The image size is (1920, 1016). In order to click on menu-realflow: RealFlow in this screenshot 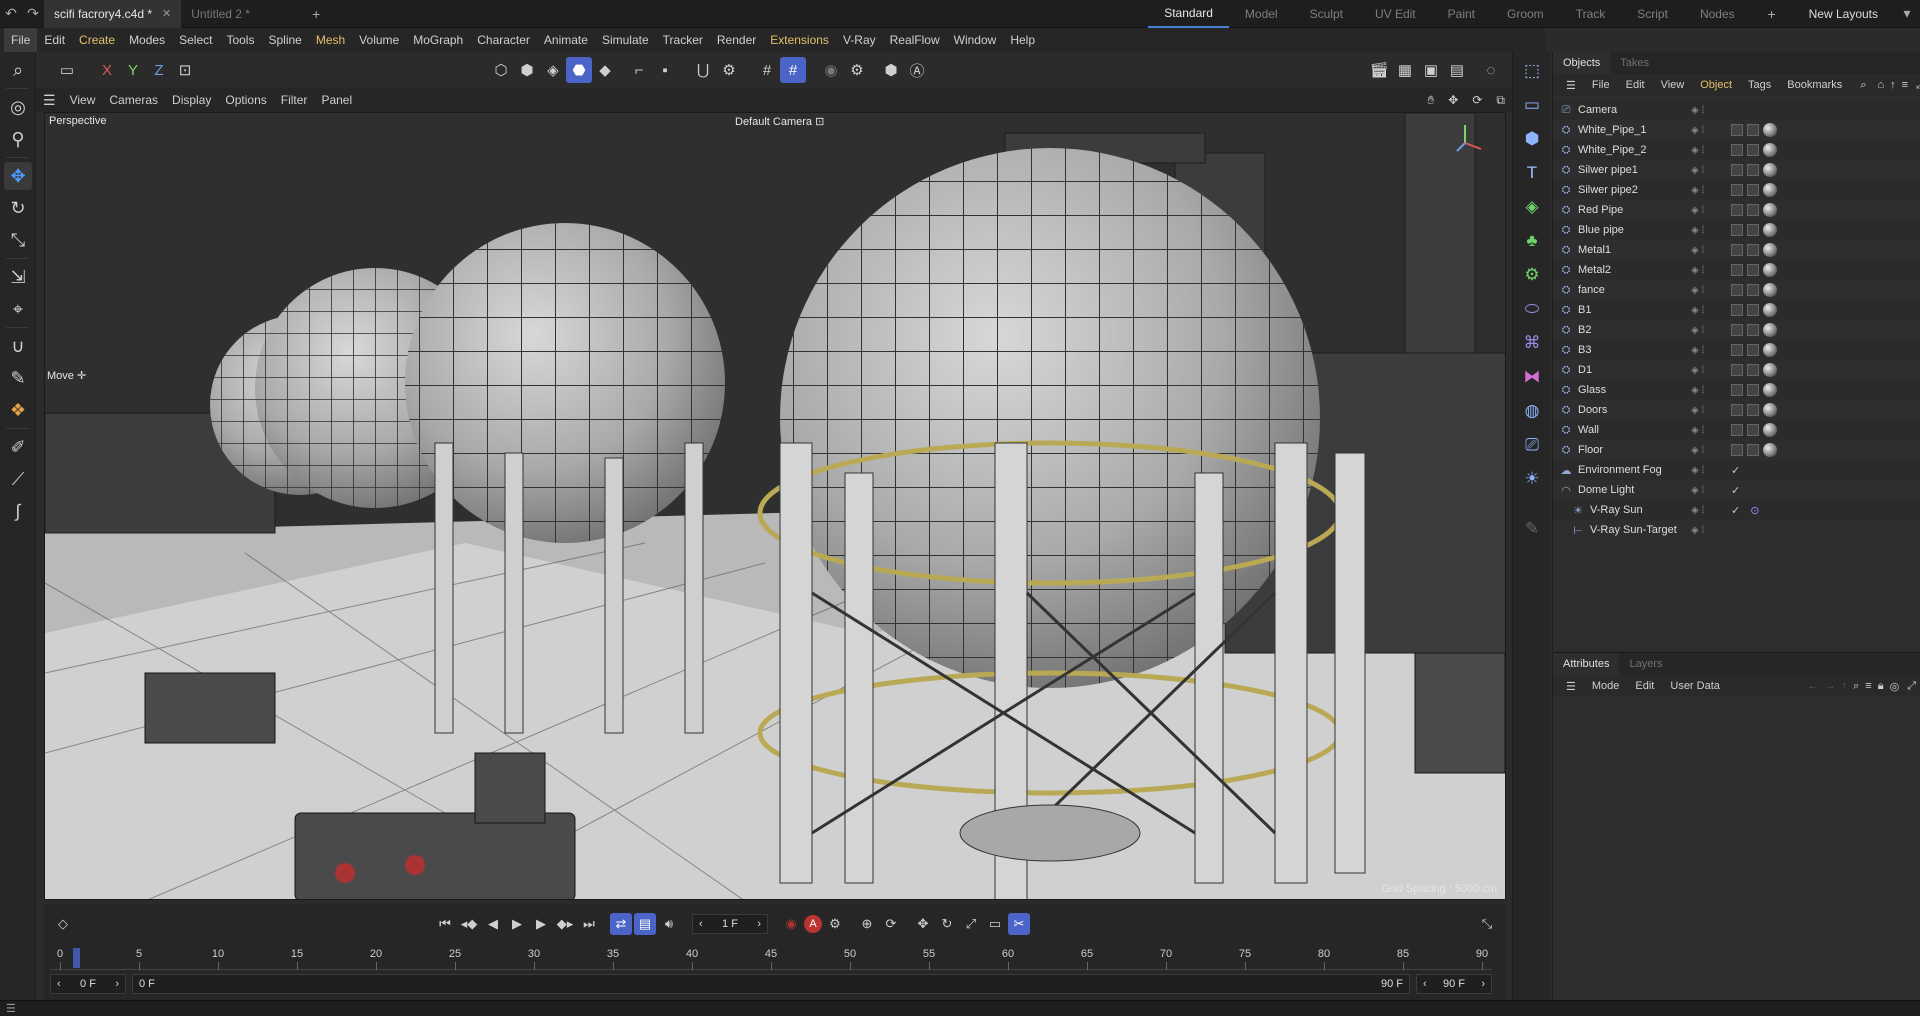, I will do `click(915, 40)`.